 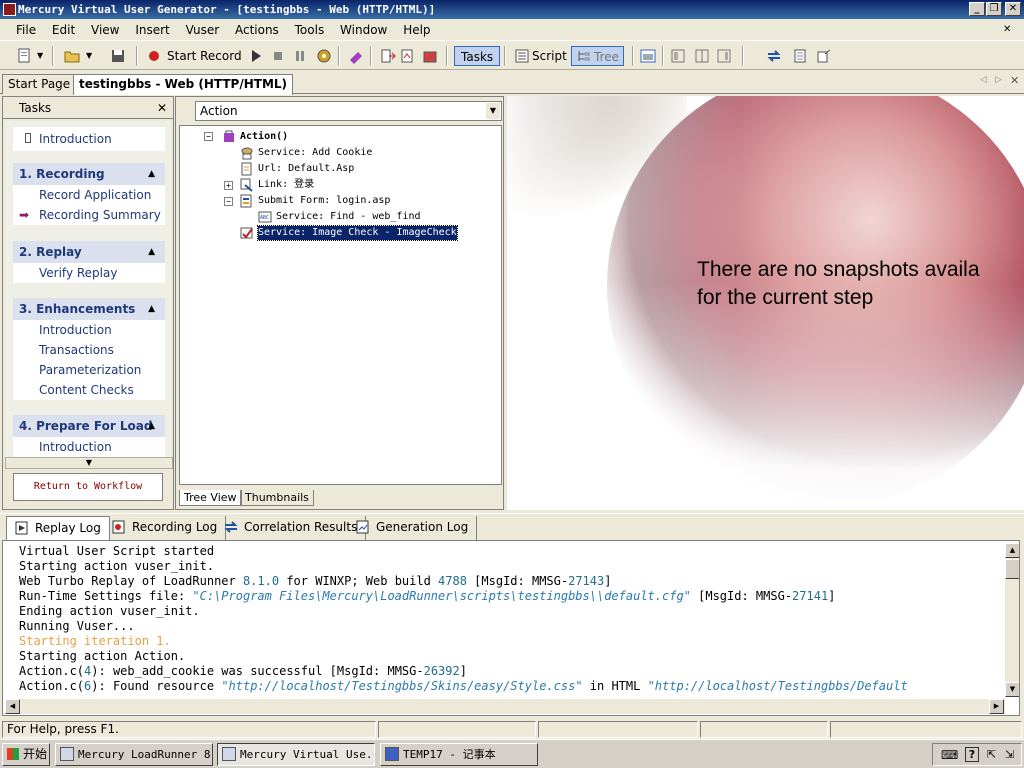 What do you see at coordinates (388, 56) in the screenshot?
I see `insert-step-icon` at bounding box center [388, 56].